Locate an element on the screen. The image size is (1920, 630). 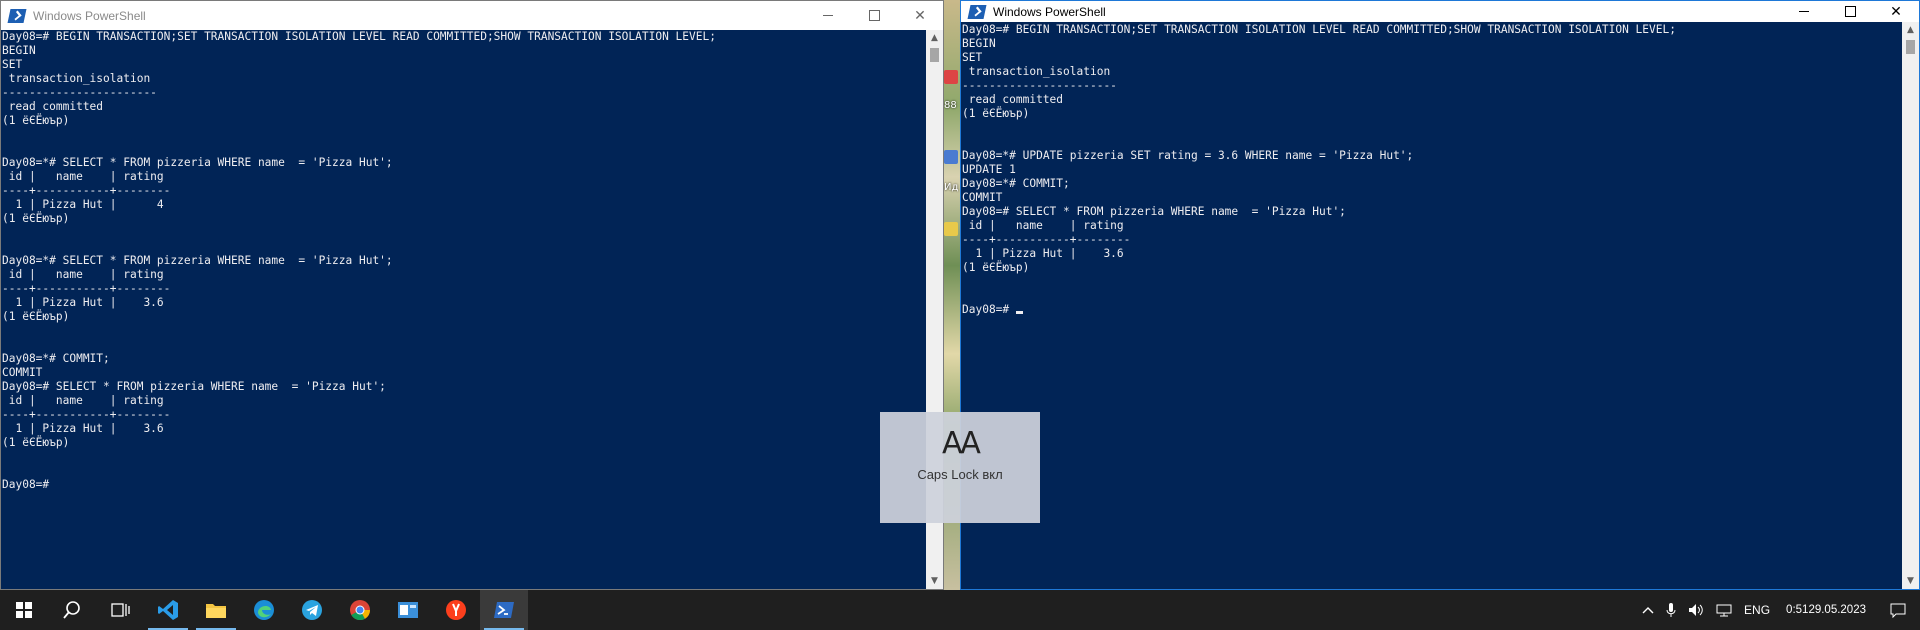
network-icon is located at coordinates (1724, 610).